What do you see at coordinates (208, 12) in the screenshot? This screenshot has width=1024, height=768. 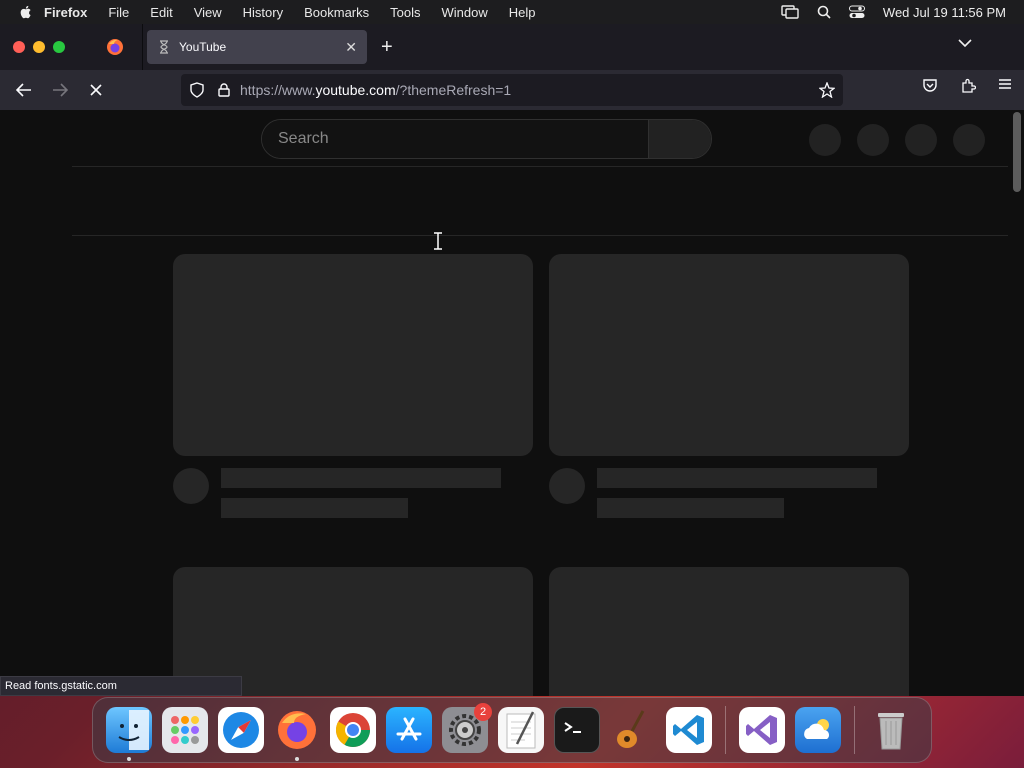 I see `menu-view: View` at bounding box center [208, 12].